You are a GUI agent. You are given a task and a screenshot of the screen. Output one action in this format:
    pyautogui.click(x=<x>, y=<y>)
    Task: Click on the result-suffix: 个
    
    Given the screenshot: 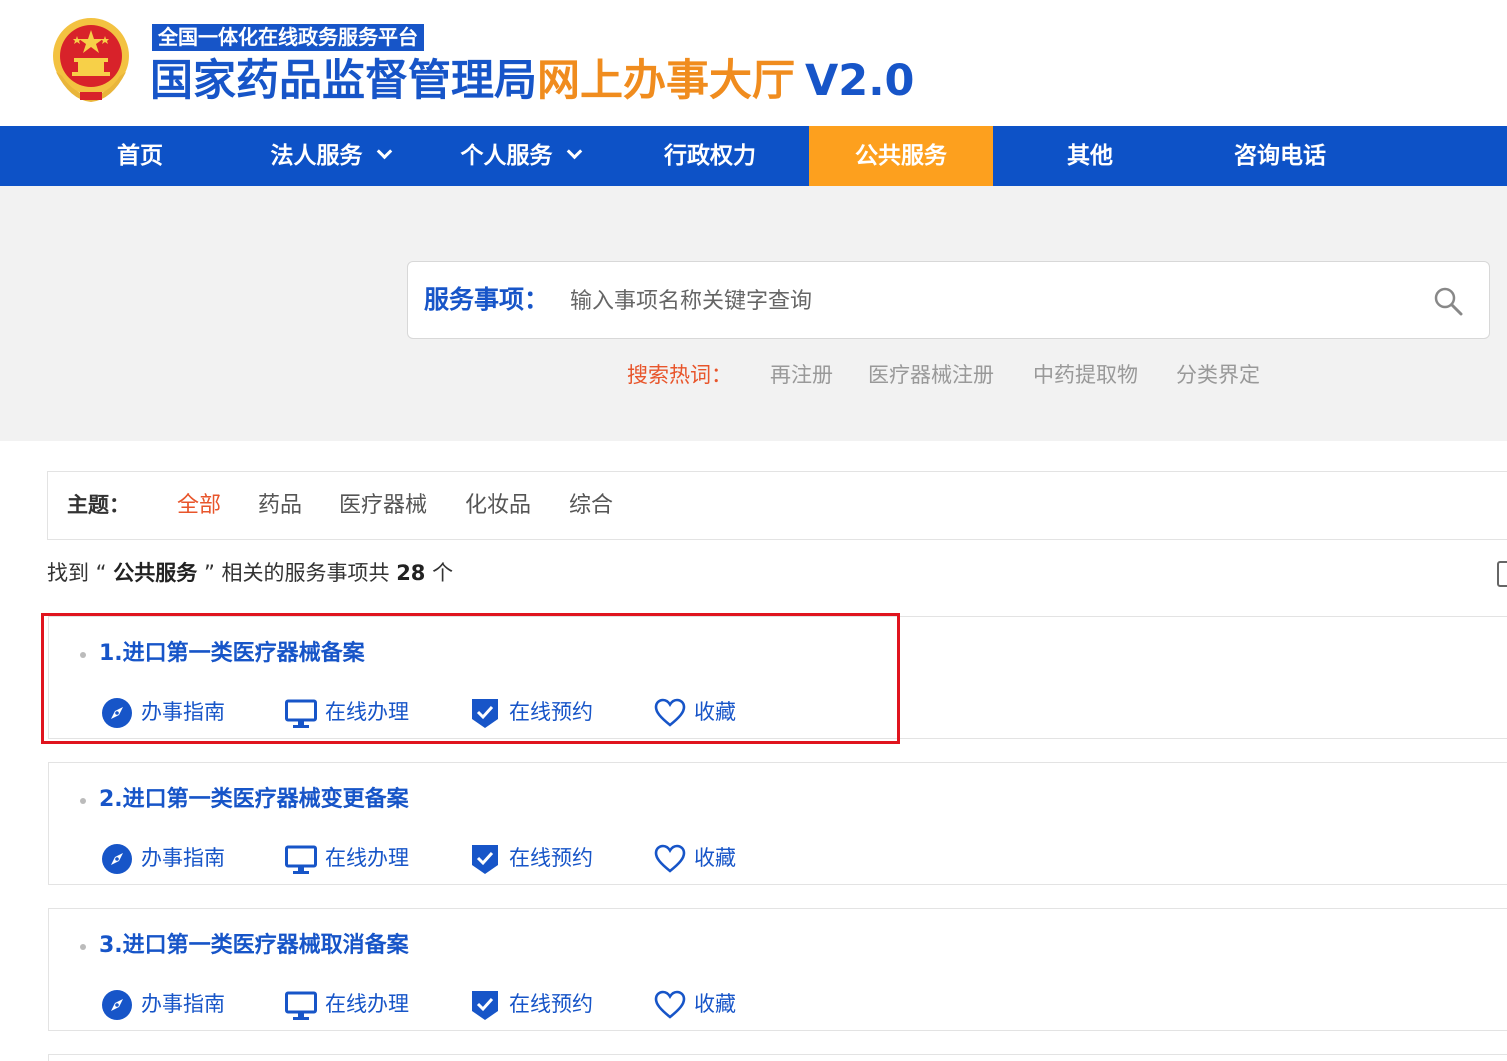 What is the action you would take?
    pyautogui.click(x=443, y=573)
    